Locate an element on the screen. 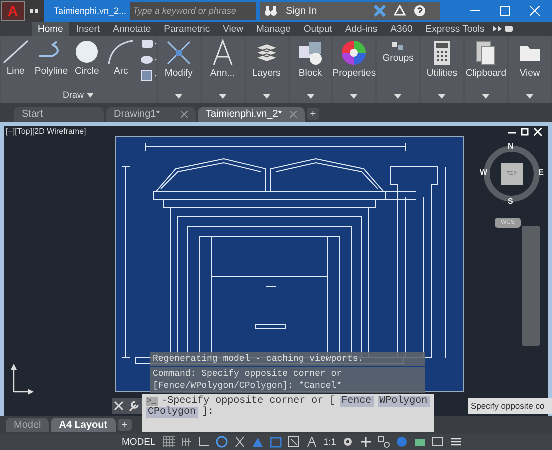 Image resolution: width=552 pixels, height=450 pixels. layout-tab: A4 Layout is located at coordinates (83, 425).